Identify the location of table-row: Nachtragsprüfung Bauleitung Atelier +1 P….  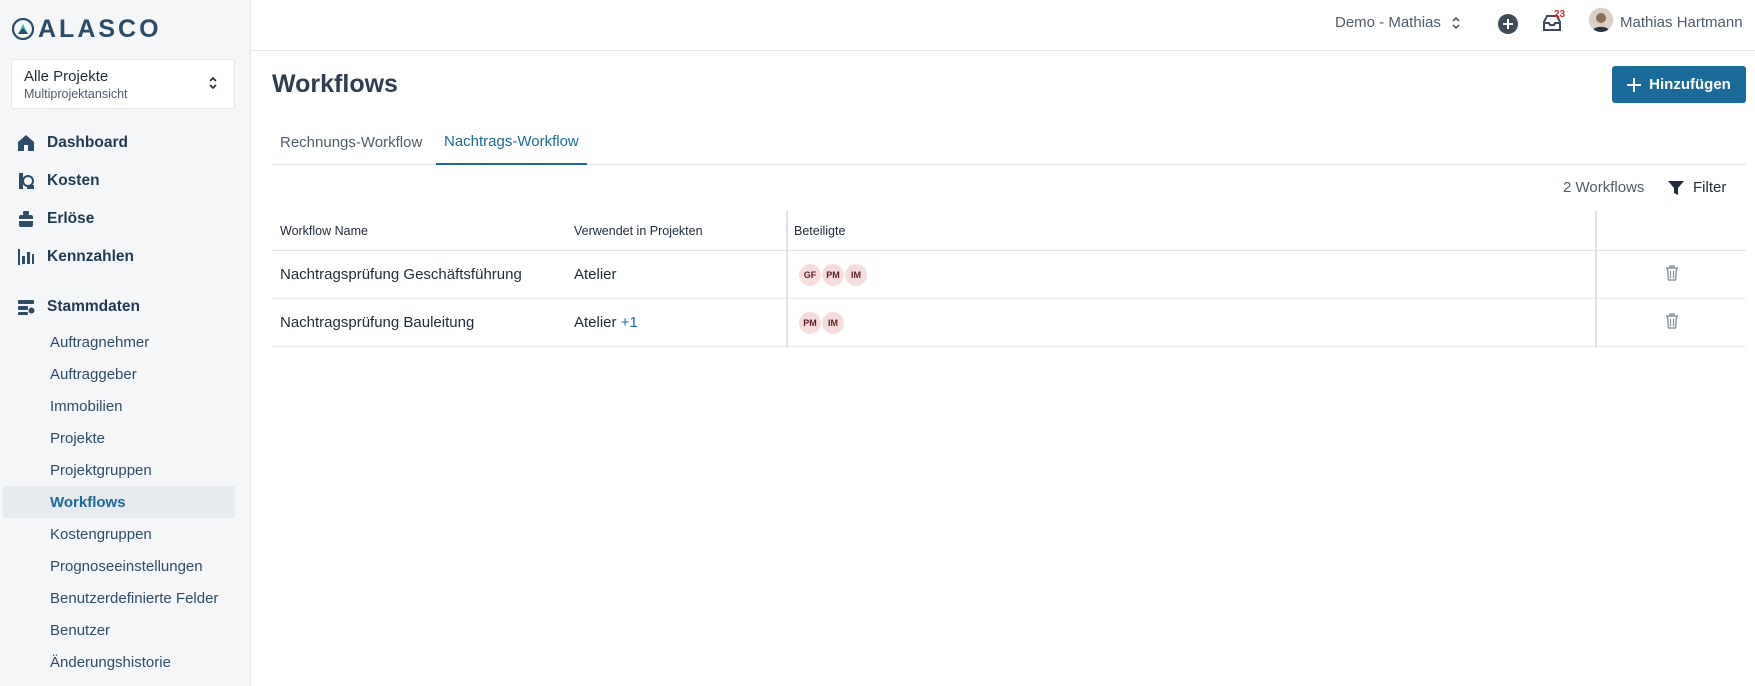
(1009, 323).